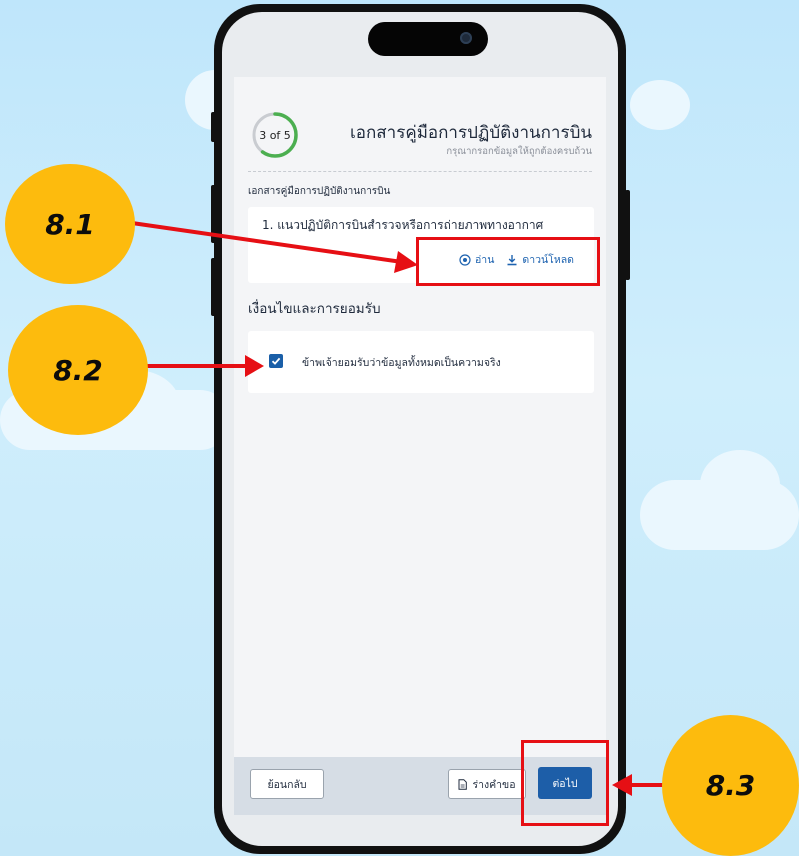 The image size is (799, 856). Describe the element at coordinates (78, 370) in the screenshot. I see `callout-badge-8-2: 8.2` at that location.